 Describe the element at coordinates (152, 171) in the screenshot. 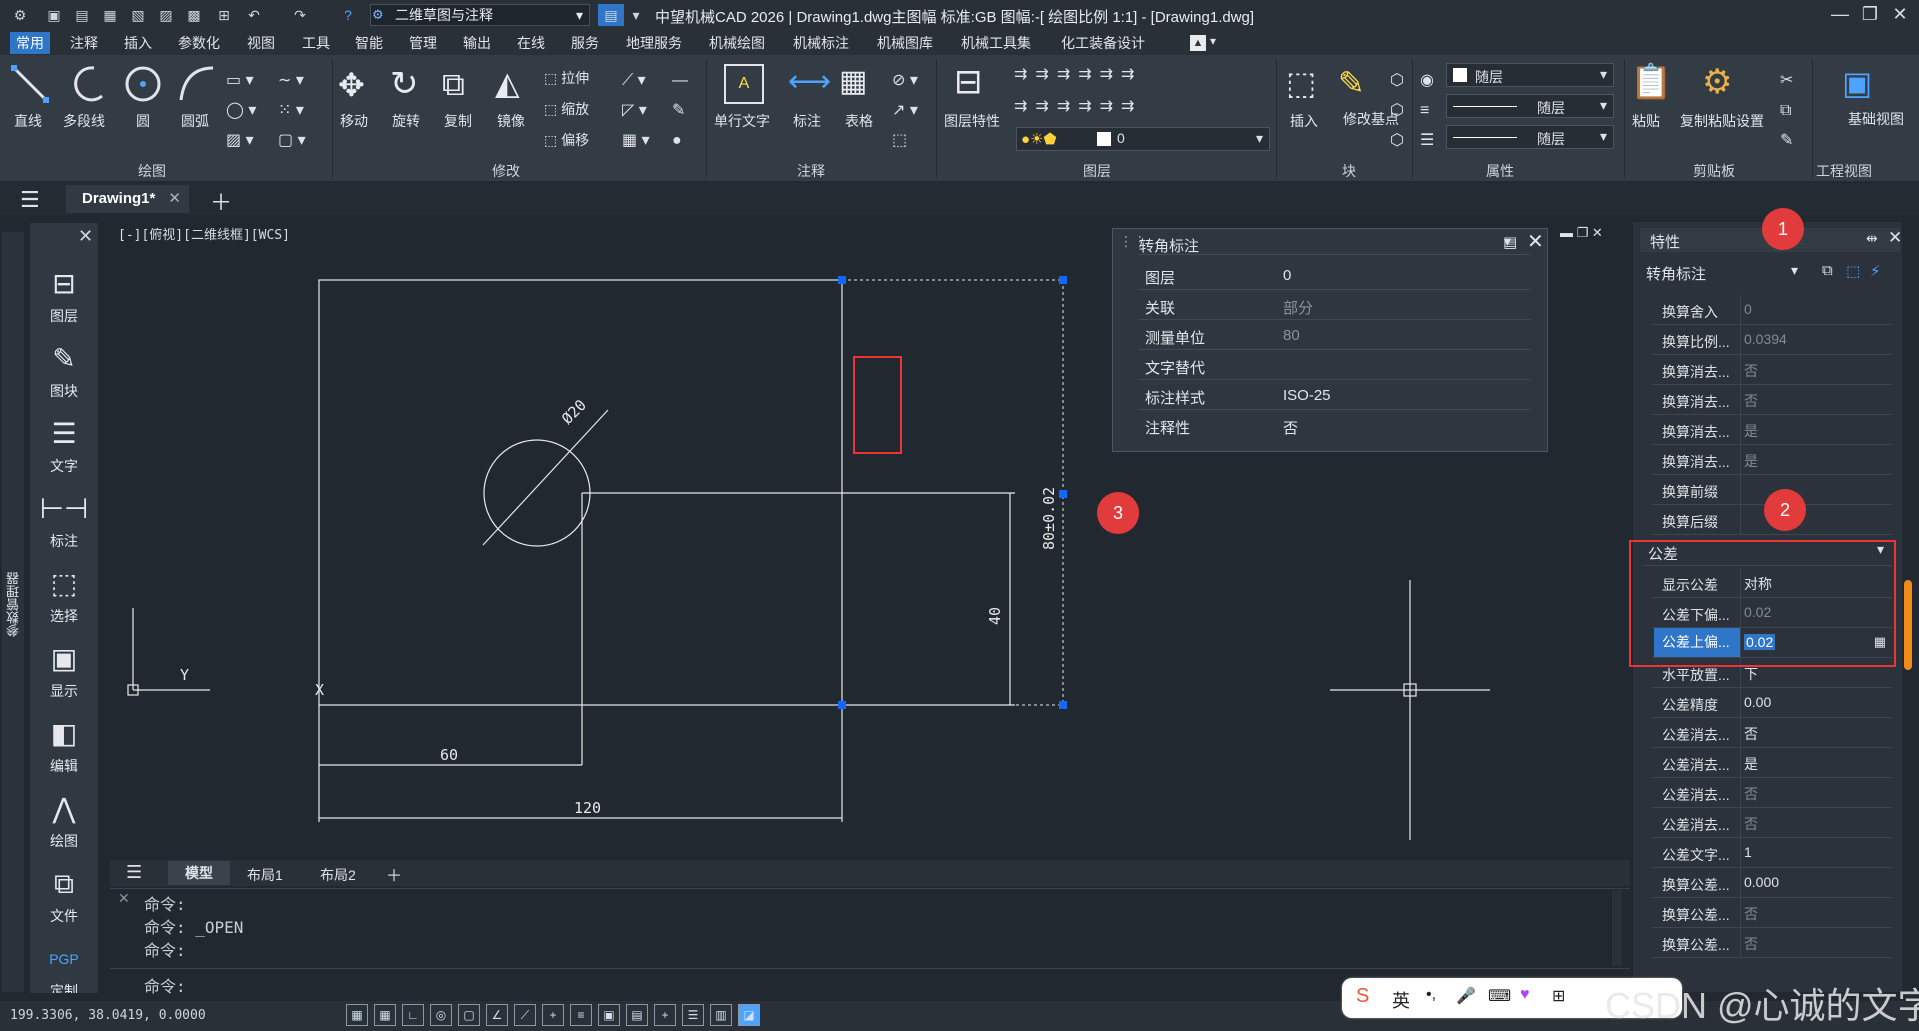

I see `group-draw: 绘图` at that location.